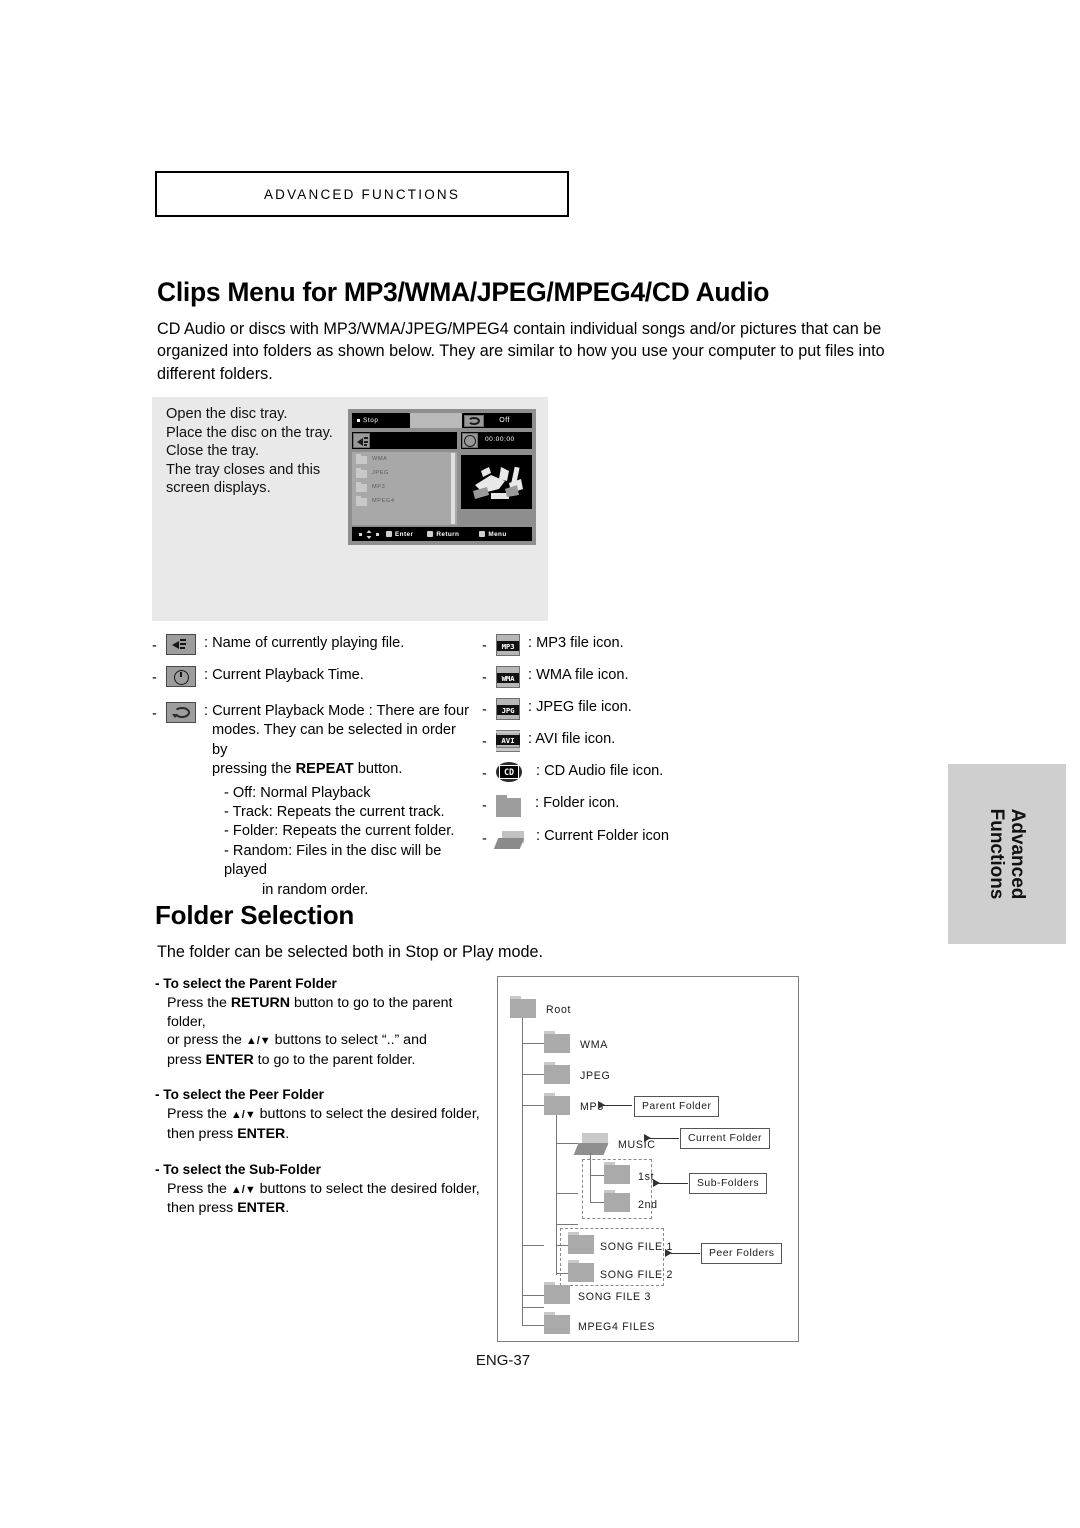  I want to click on tree-label-2nd: 2nd, so click(648, 1205).